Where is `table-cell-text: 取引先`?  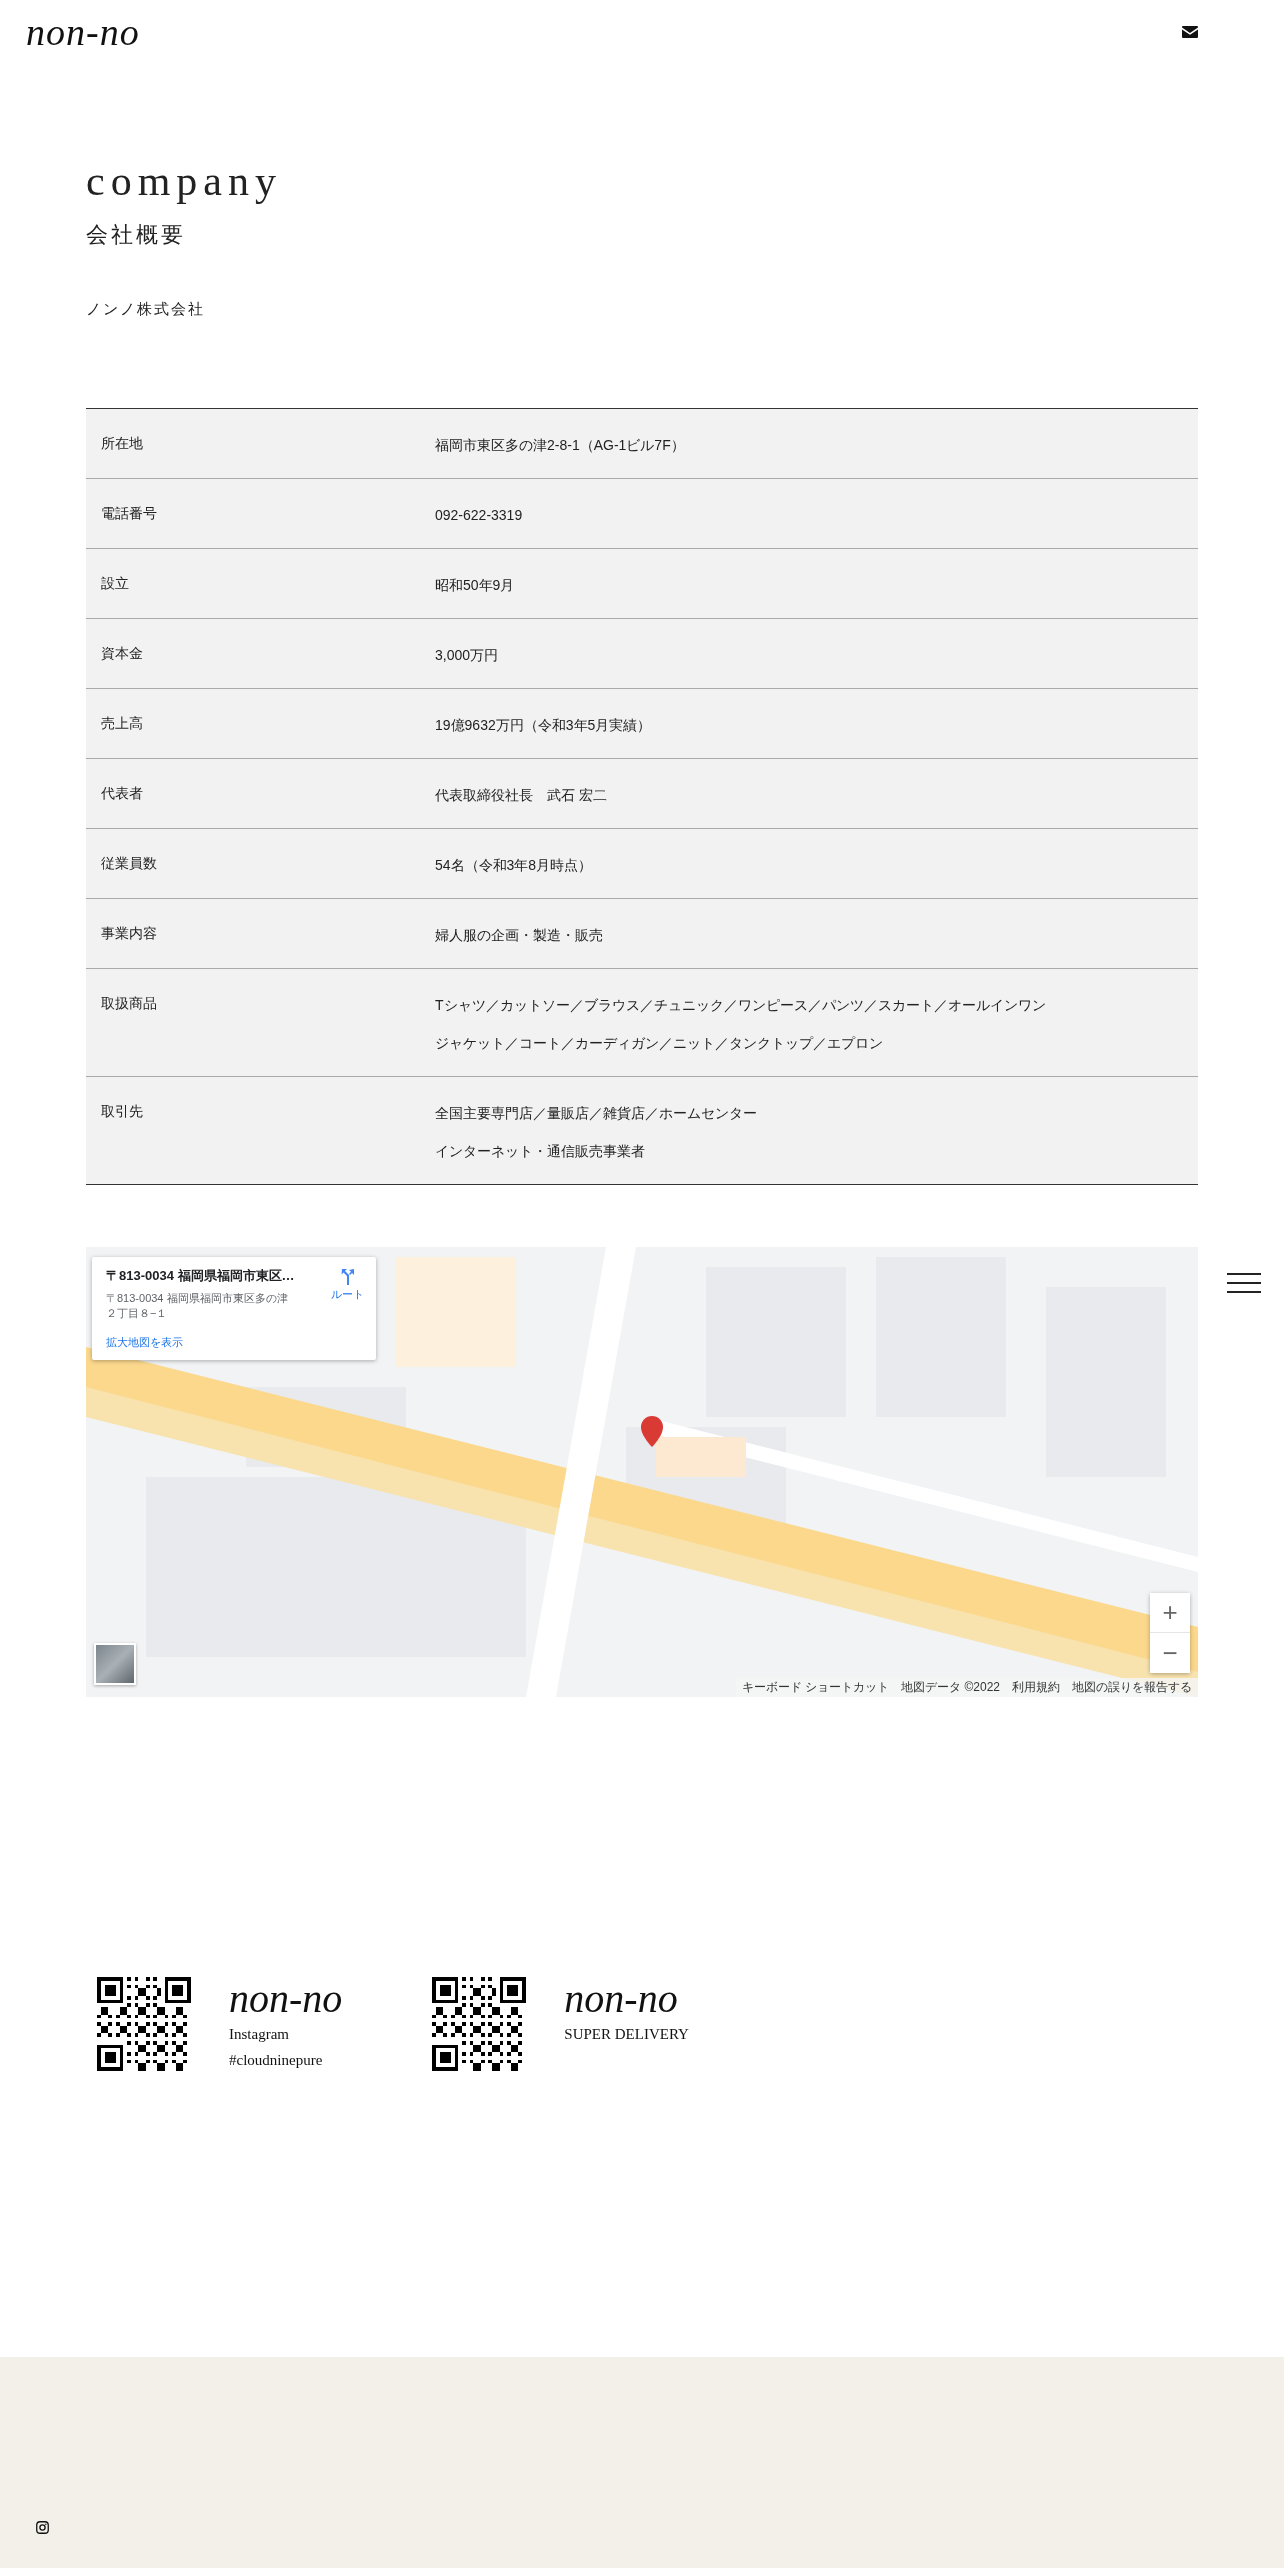
table-cell-text: 取引先 is located at coordinates (122, 1112).